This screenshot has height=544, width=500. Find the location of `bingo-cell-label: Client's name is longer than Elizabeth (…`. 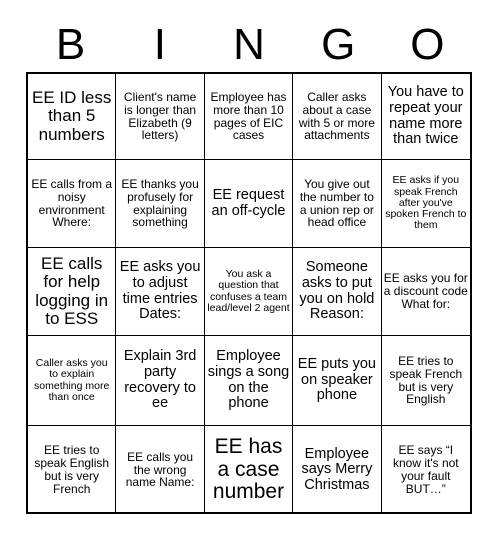

bingo-cell-label: Client's name is longer than Elizabeth (… is located at coordinates (160, 116).